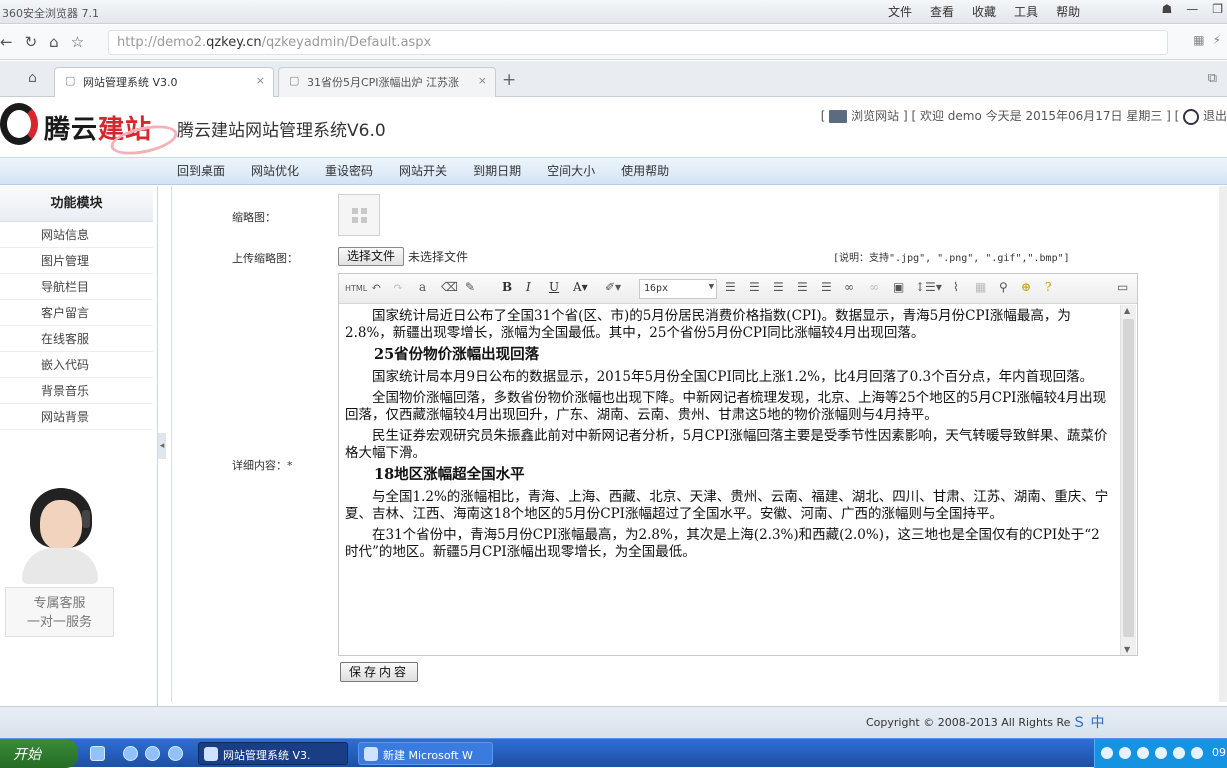 This screenshot has width=1227, height=768. What do you see at coordinates (1215, 116) in the screenshot?
I see `logout-link: 退出` at bounding box center [1215, 116].